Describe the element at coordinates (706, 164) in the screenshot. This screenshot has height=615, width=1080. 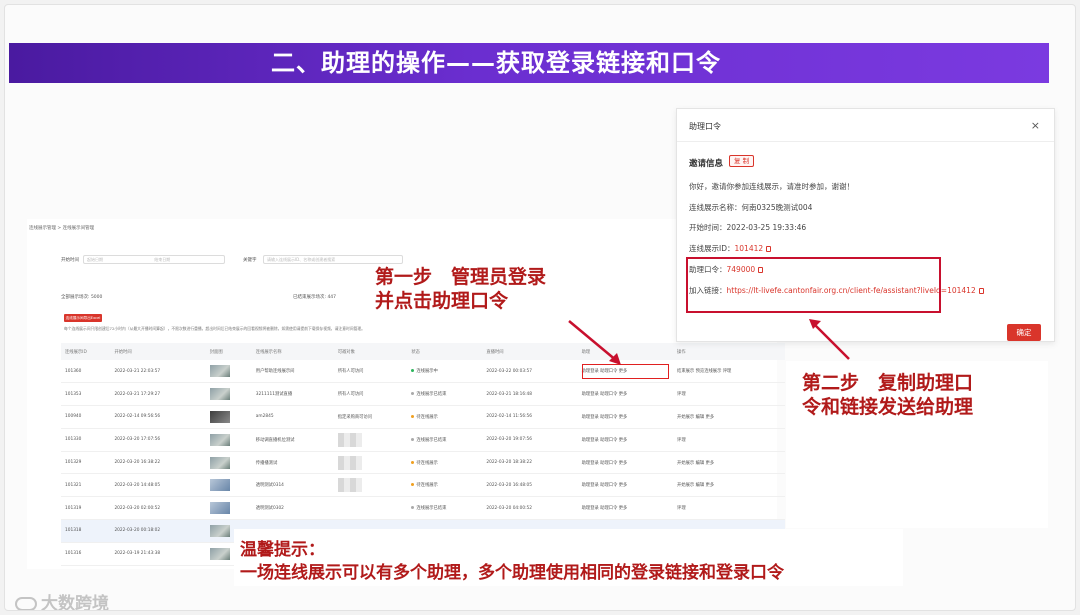
I see `invite-info-title: 邀请信息` at that location.